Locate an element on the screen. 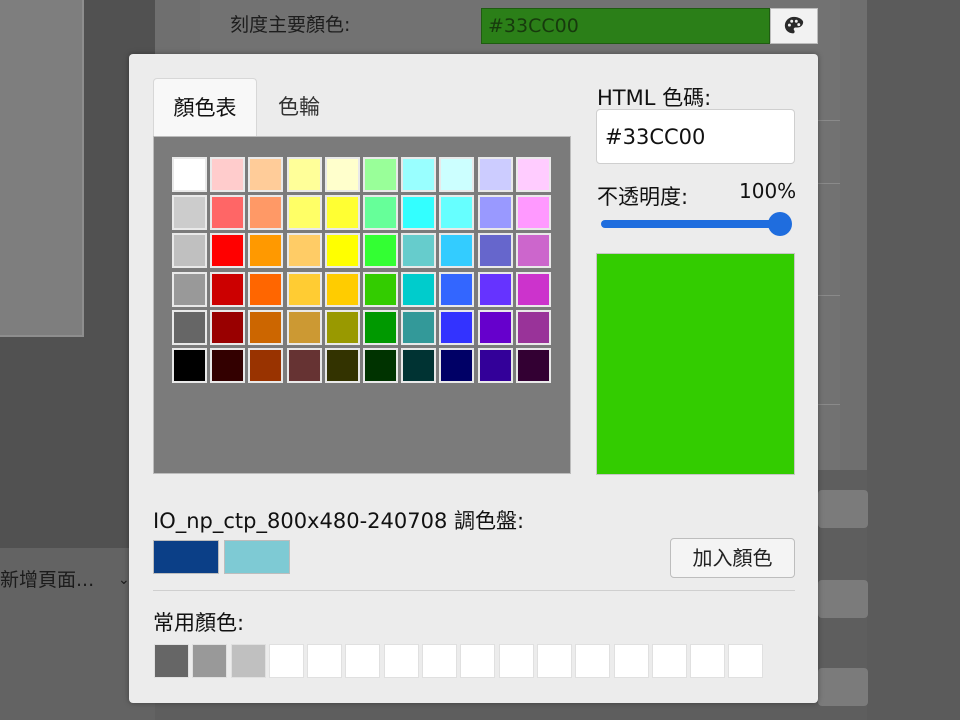 The image size is (960, 720). tick-major-color-label: 刻度主要顏色: is located at coordinates (290, 25).